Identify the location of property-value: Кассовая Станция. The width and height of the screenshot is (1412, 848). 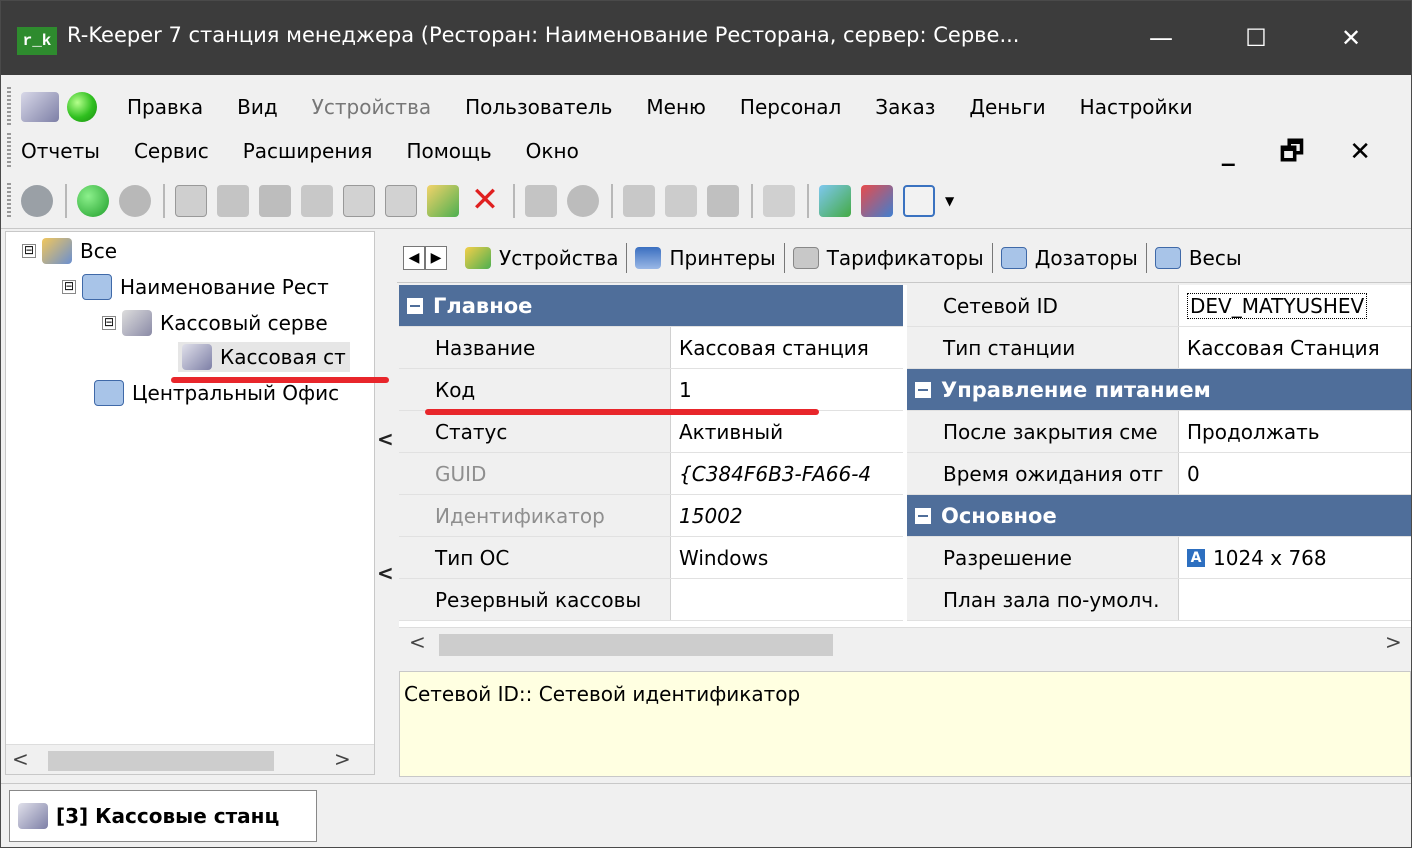
(1295, 347).